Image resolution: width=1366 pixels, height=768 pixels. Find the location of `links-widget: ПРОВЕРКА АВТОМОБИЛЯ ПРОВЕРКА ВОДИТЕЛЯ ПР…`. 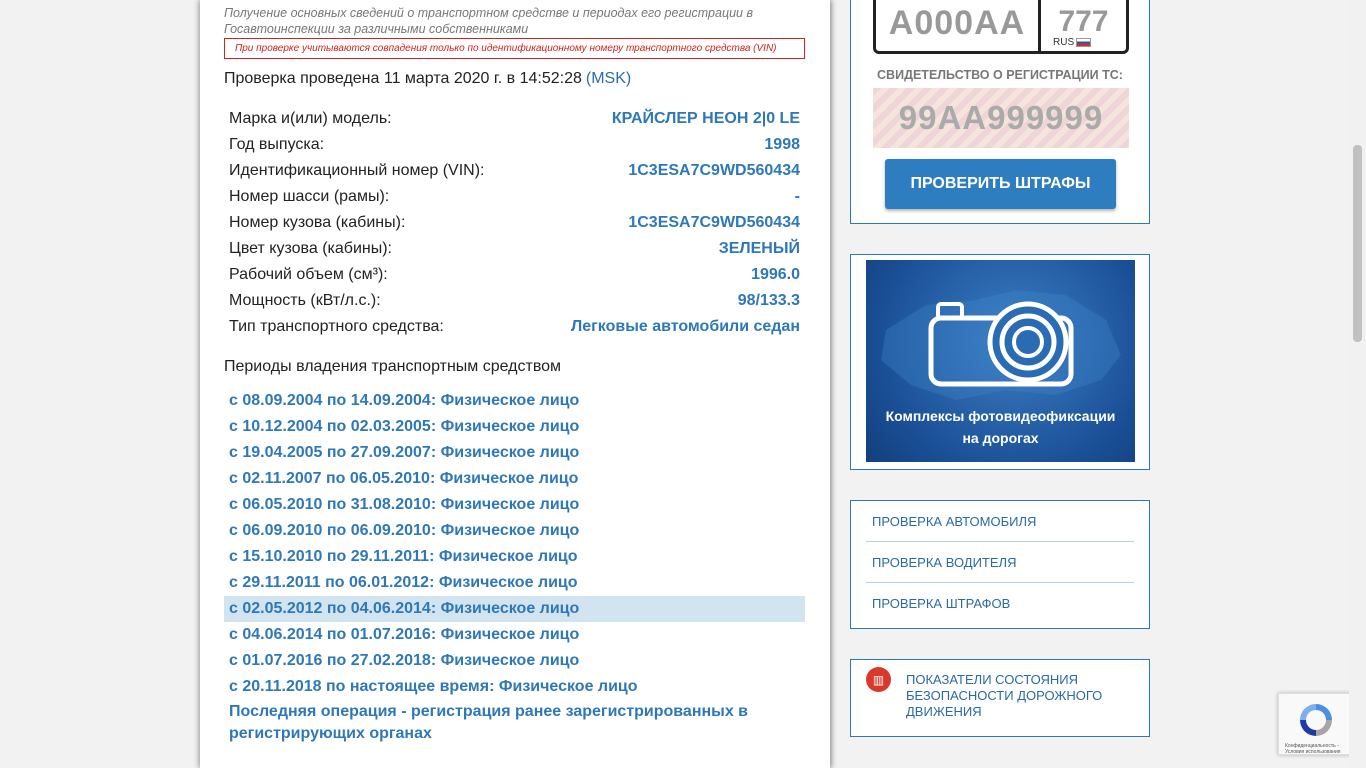

links-widget: ПРОВЕРКА АВТОМОБИЛЯ ПРОВЕРКА ВОДИТЕЛЯ ПР… is located at coordinates (1000, 564).